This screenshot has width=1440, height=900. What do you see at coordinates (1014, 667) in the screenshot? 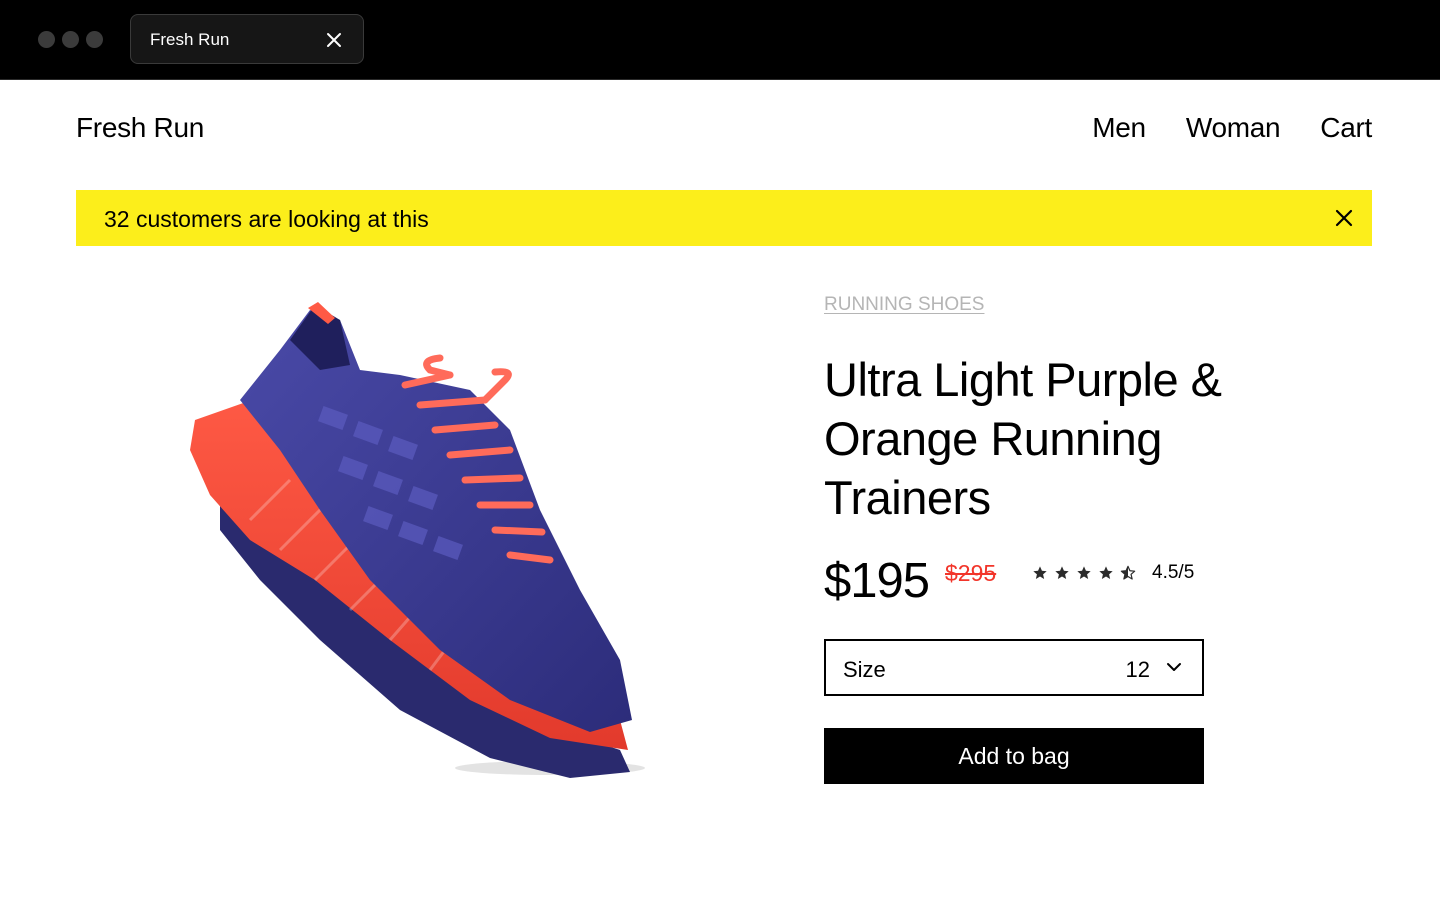
I see `size-dropdown: Size 12` at bounding box center [1014, 667].